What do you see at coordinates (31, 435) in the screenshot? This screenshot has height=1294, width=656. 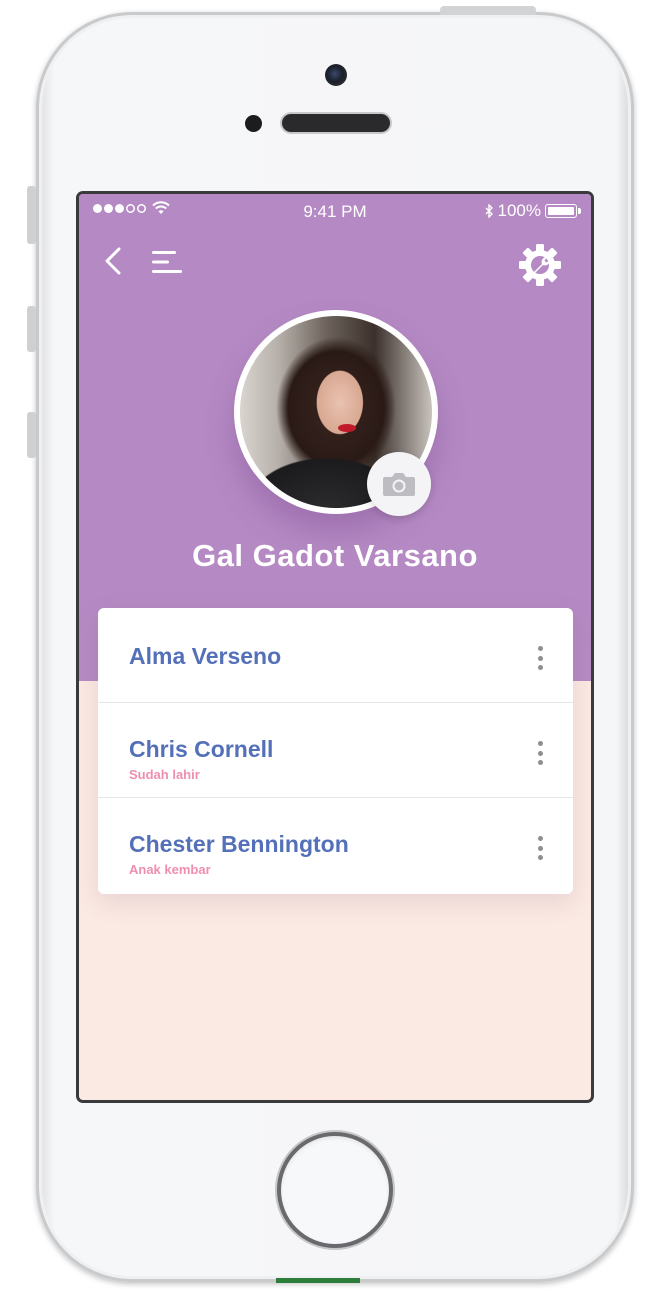 I see `volume-down-button` at bounding box center [31, 435].